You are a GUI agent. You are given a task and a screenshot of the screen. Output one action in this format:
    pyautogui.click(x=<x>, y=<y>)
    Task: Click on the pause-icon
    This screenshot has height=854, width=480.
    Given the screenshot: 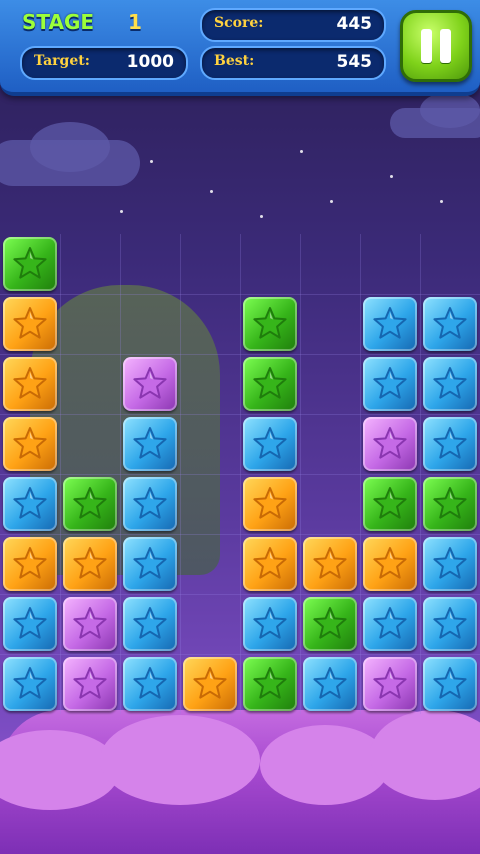 What is the action you would take?
    pyautogui.click(x=426, y=46)
    